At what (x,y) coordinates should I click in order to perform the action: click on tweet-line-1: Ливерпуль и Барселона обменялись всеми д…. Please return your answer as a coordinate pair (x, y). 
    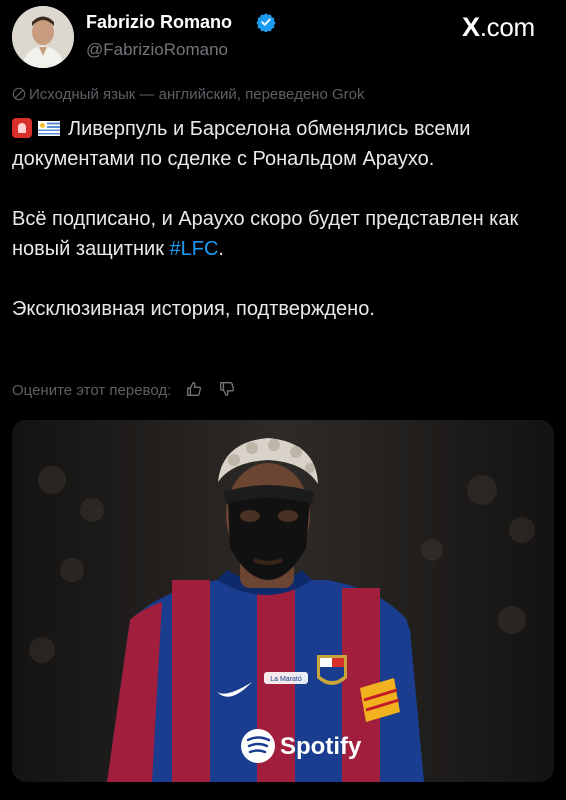
    Looking at the image, I should click on (241, 144).